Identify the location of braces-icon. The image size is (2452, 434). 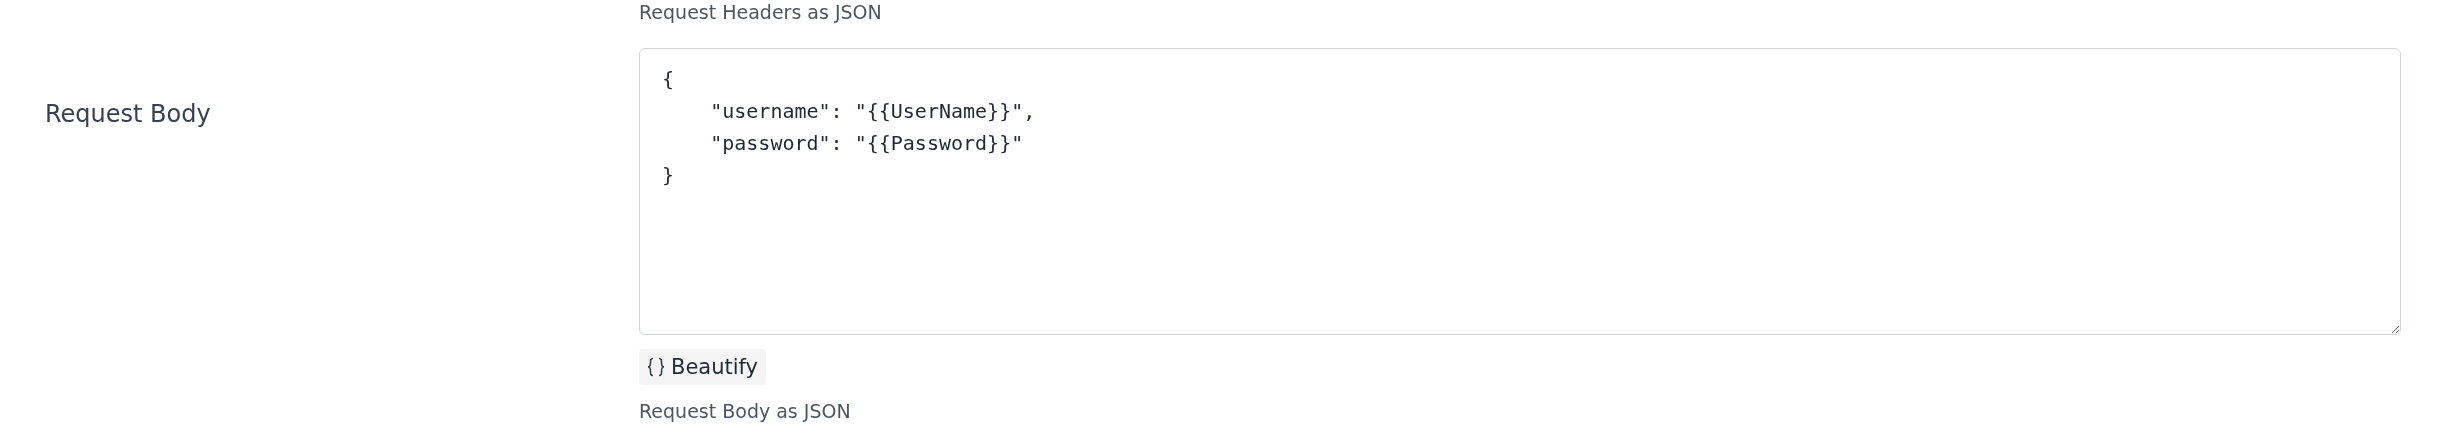
(656, 366).